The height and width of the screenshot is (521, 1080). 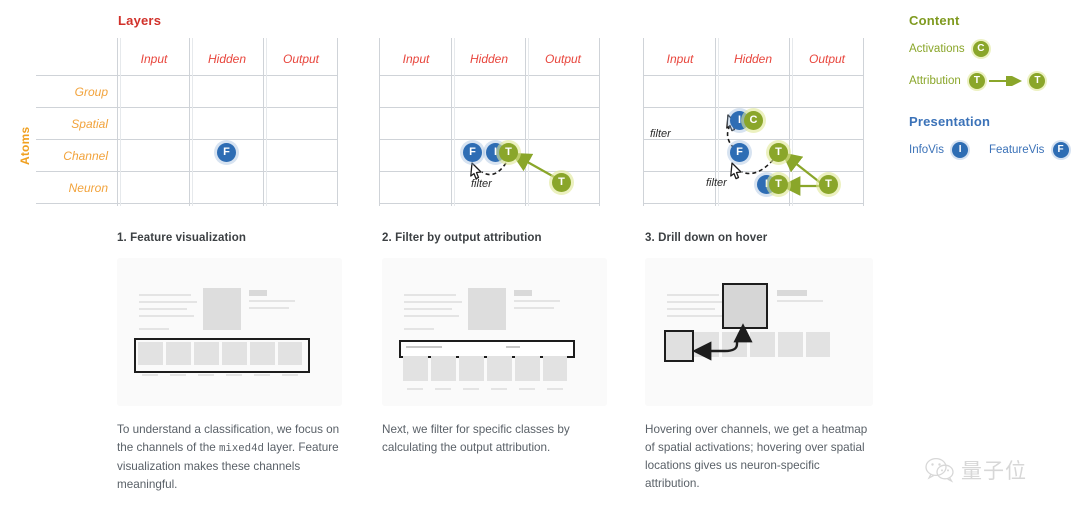 I want to click on badge-attribution-to: T, so click(x=1037, y=81).